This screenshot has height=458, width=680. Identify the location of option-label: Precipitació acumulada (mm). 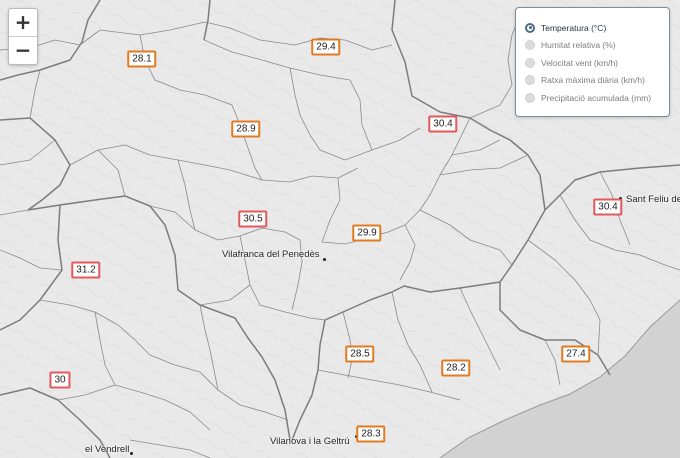
(596, 97).